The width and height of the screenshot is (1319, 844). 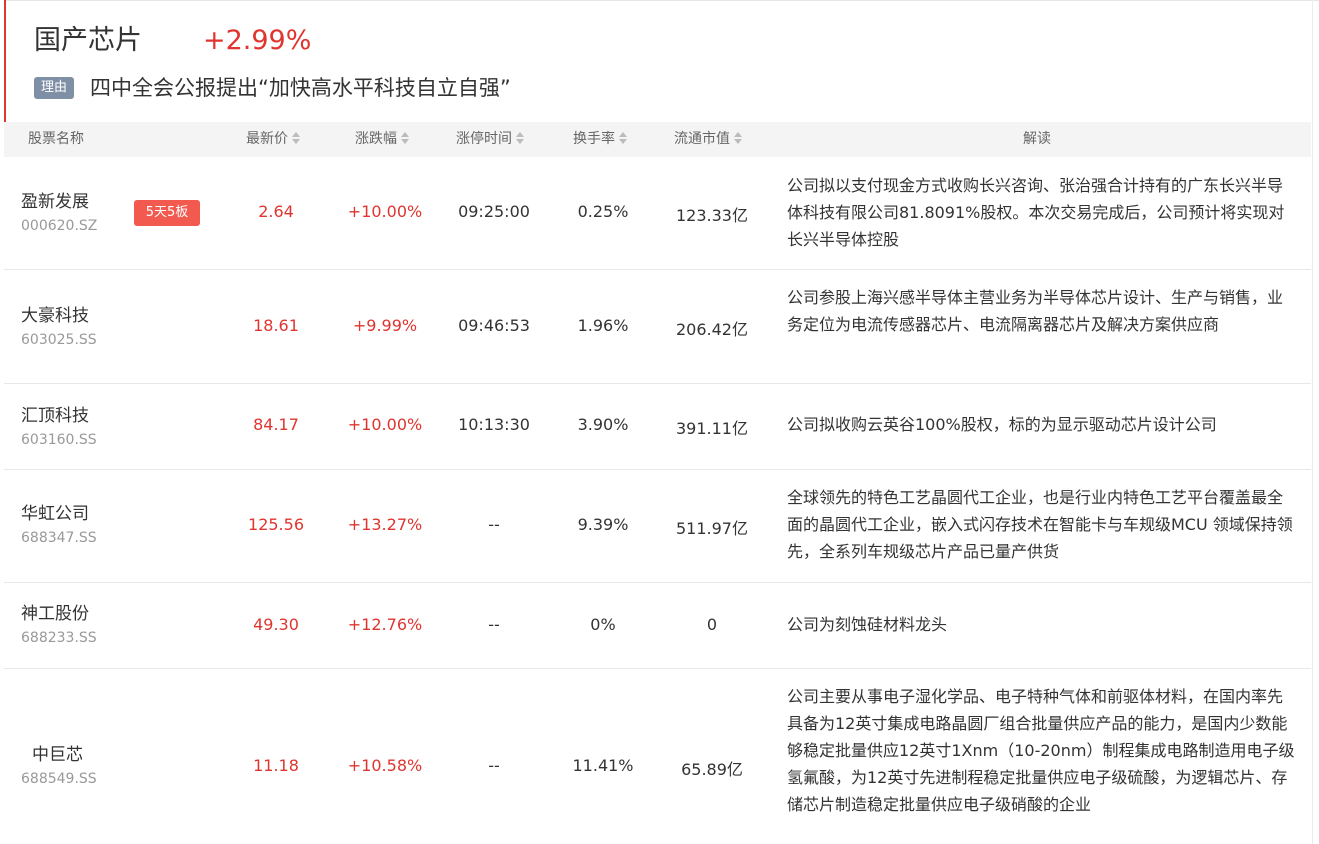 I want to click on sector-change: +2.99%, so click(x=257, y=40).